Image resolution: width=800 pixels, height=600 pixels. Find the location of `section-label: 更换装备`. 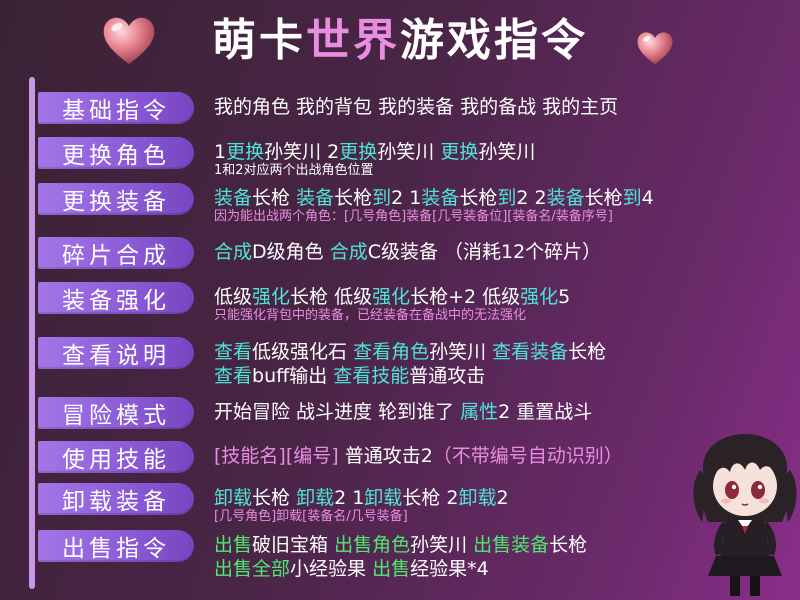

section-label: 更换装备 is located at coordinates (116, 199).